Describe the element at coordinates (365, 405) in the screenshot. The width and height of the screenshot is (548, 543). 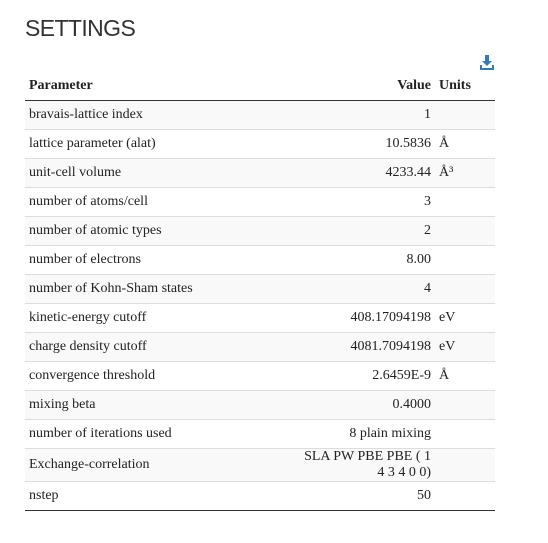
I see `cell-value: 0.4000` at that location.